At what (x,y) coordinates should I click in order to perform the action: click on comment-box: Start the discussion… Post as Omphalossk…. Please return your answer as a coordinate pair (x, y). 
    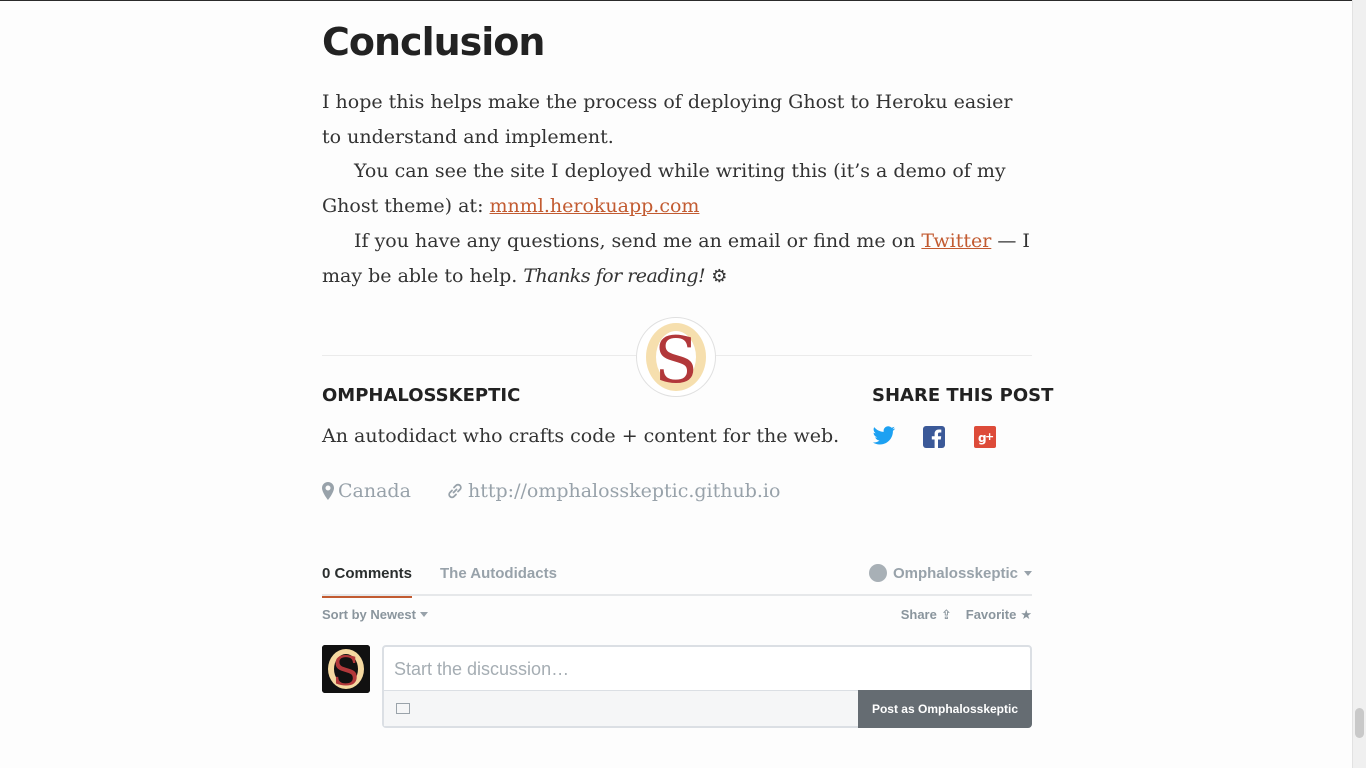
    Looking at the image, I should click on (707, 686).